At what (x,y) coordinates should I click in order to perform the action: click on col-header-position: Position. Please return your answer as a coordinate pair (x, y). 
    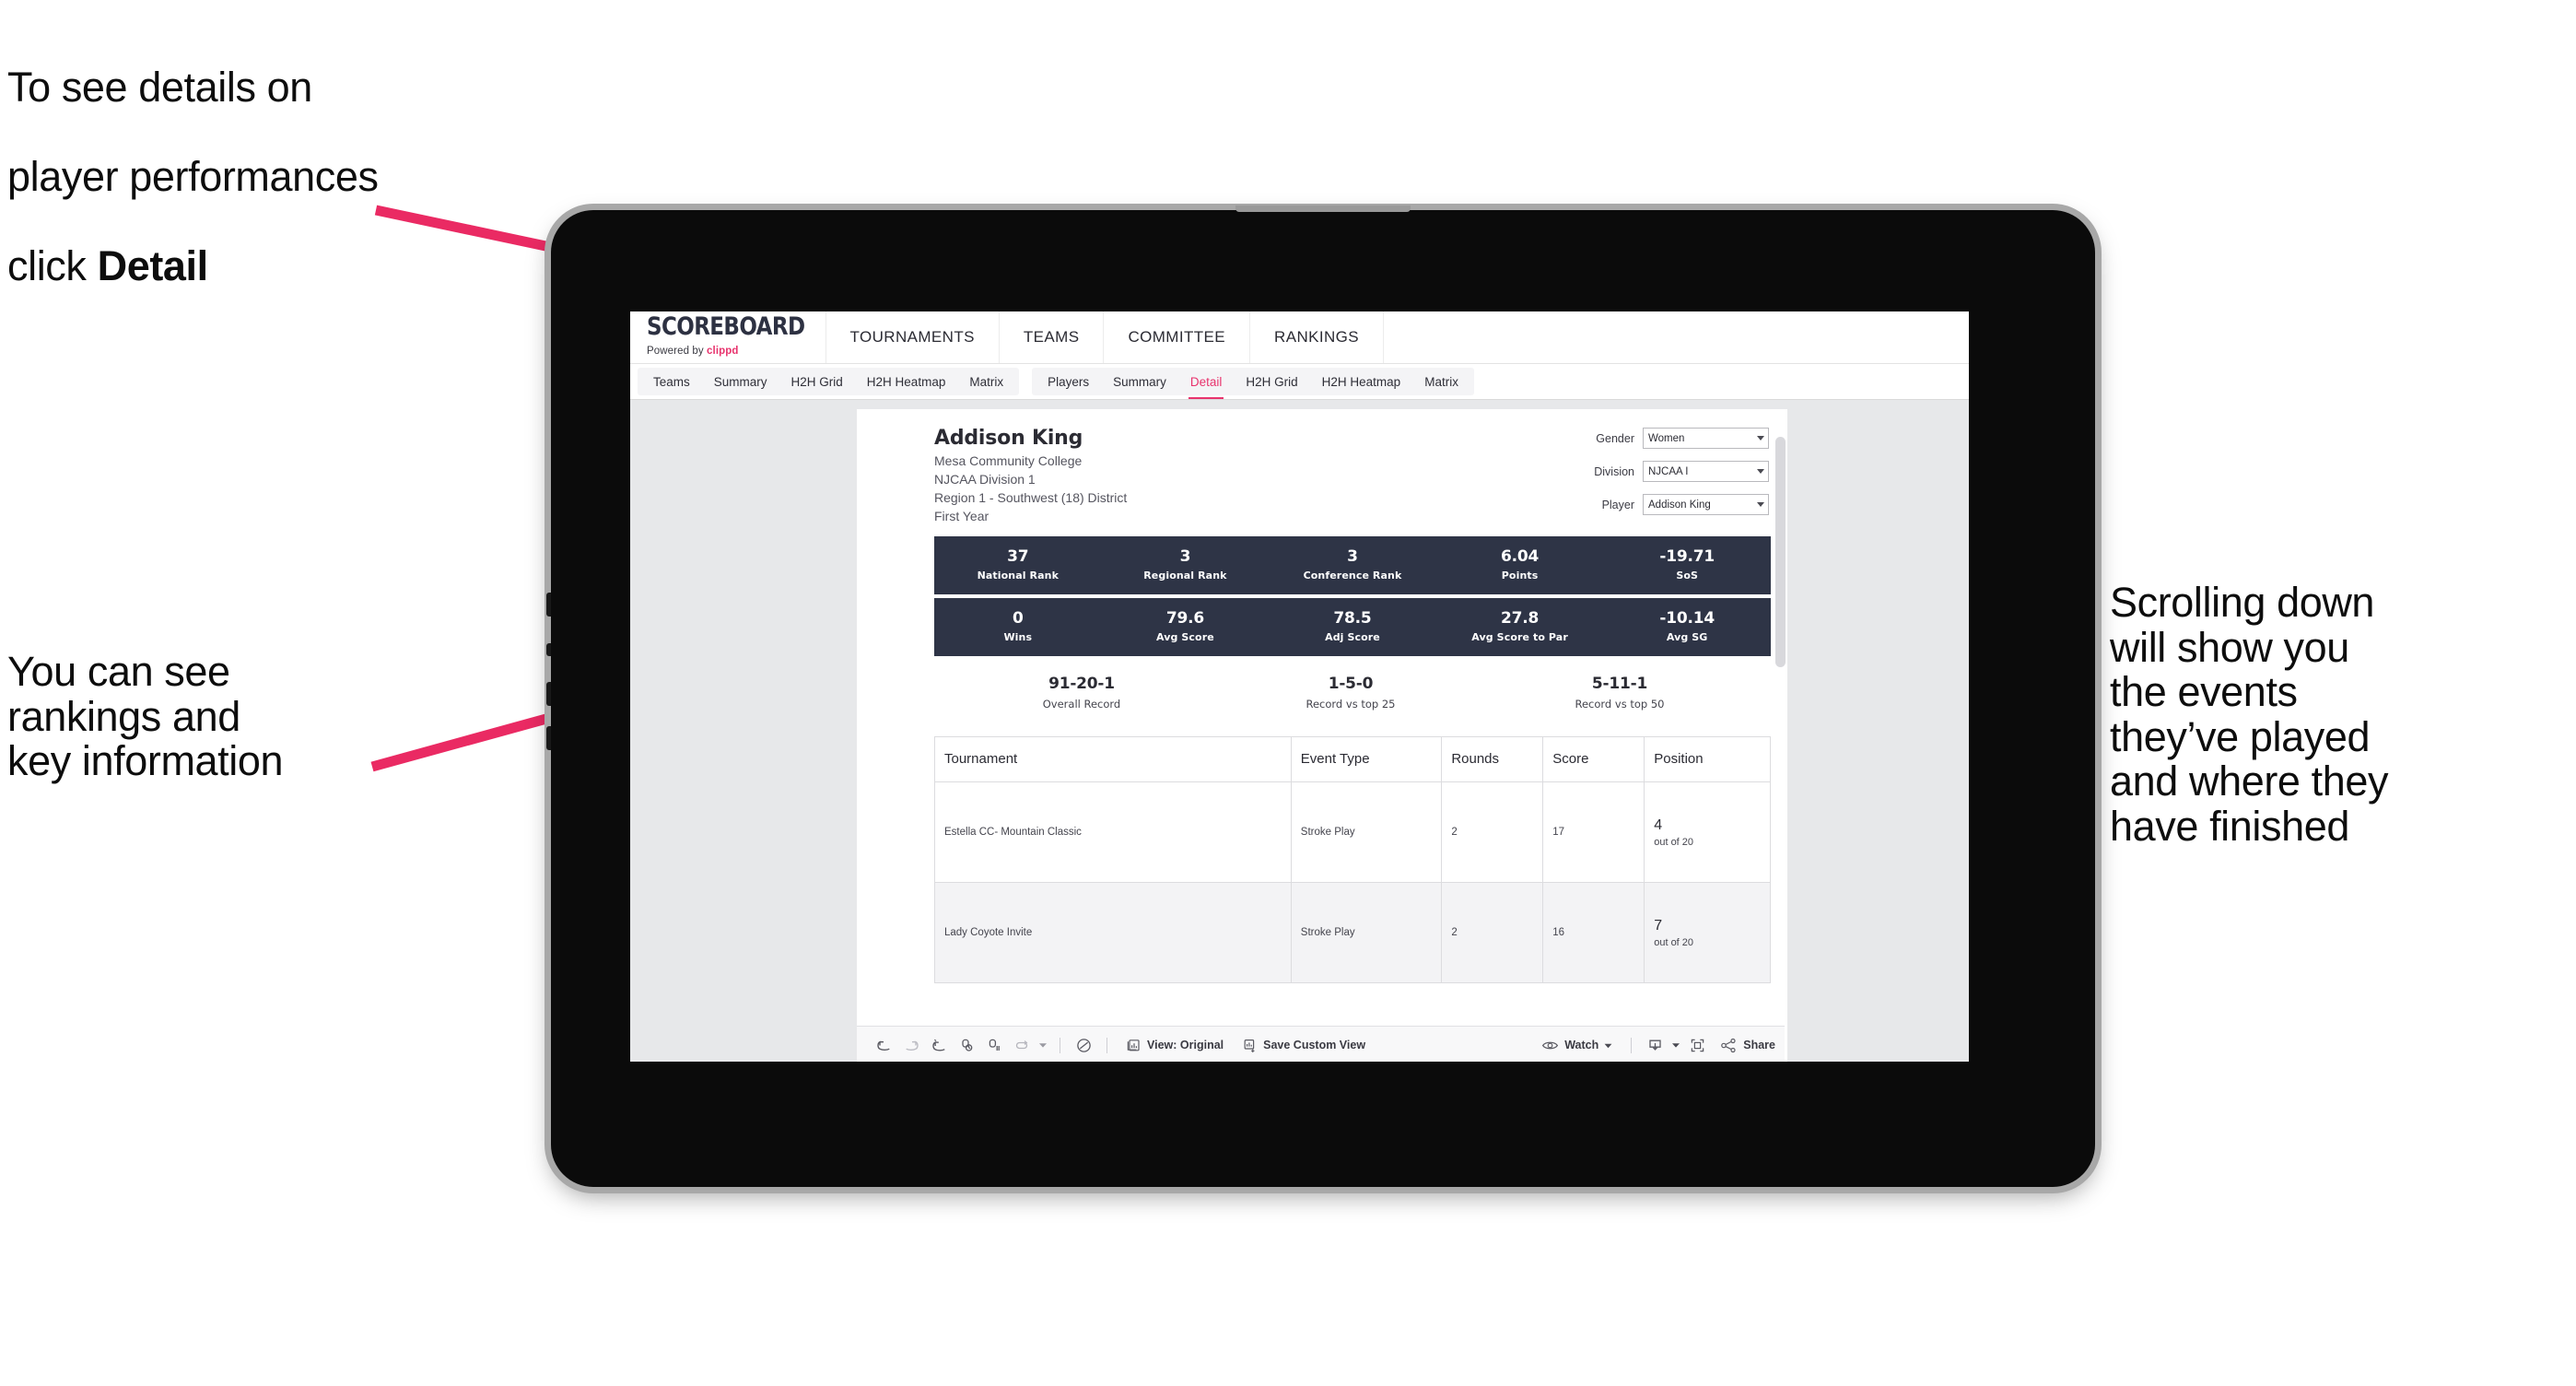
    Looking at the image, I should click on (1707, 758).